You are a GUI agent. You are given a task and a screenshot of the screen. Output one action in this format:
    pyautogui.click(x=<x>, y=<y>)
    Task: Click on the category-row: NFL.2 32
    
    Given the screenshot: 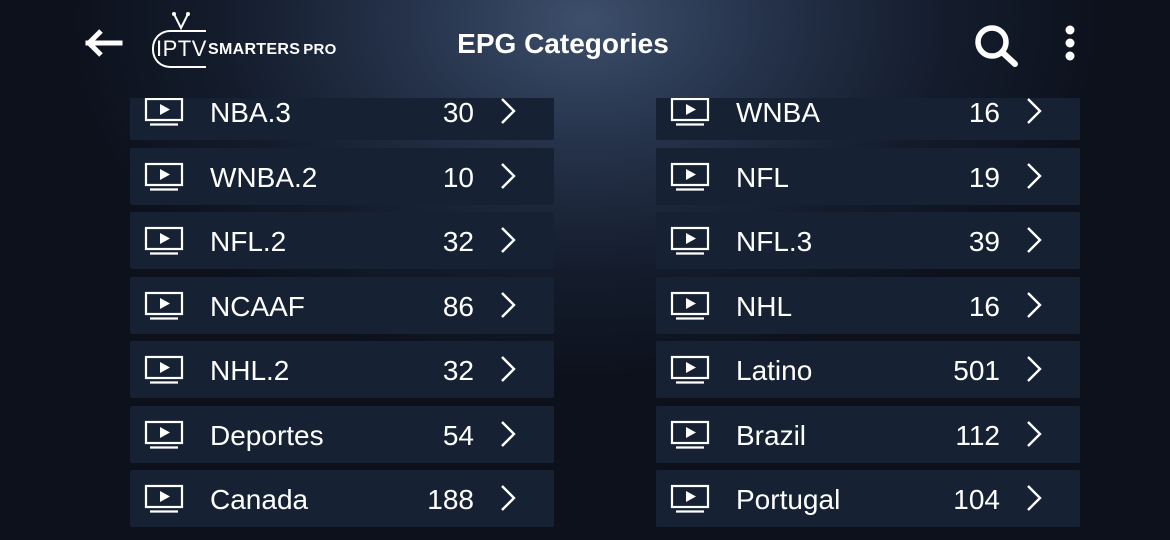 What is the action you would take?
    pyautogui.click(x=342, y=240)
    